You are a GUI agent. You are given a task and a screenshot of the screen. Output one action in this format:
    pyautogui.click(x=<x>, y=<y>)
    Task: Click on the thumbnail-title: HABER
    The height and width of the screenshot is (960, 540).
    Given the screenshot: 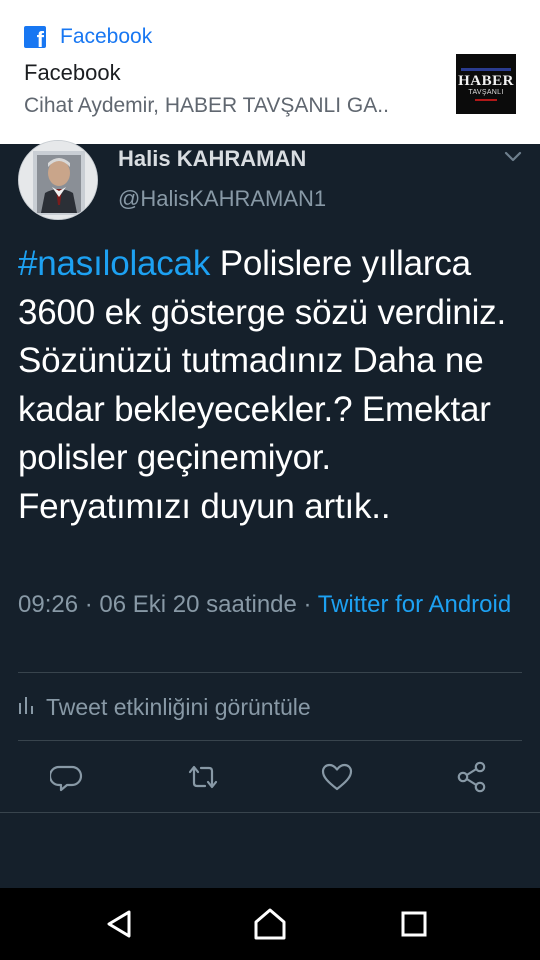 What is the action you would take?
    pyautogui.click(x=486, y=80)
    